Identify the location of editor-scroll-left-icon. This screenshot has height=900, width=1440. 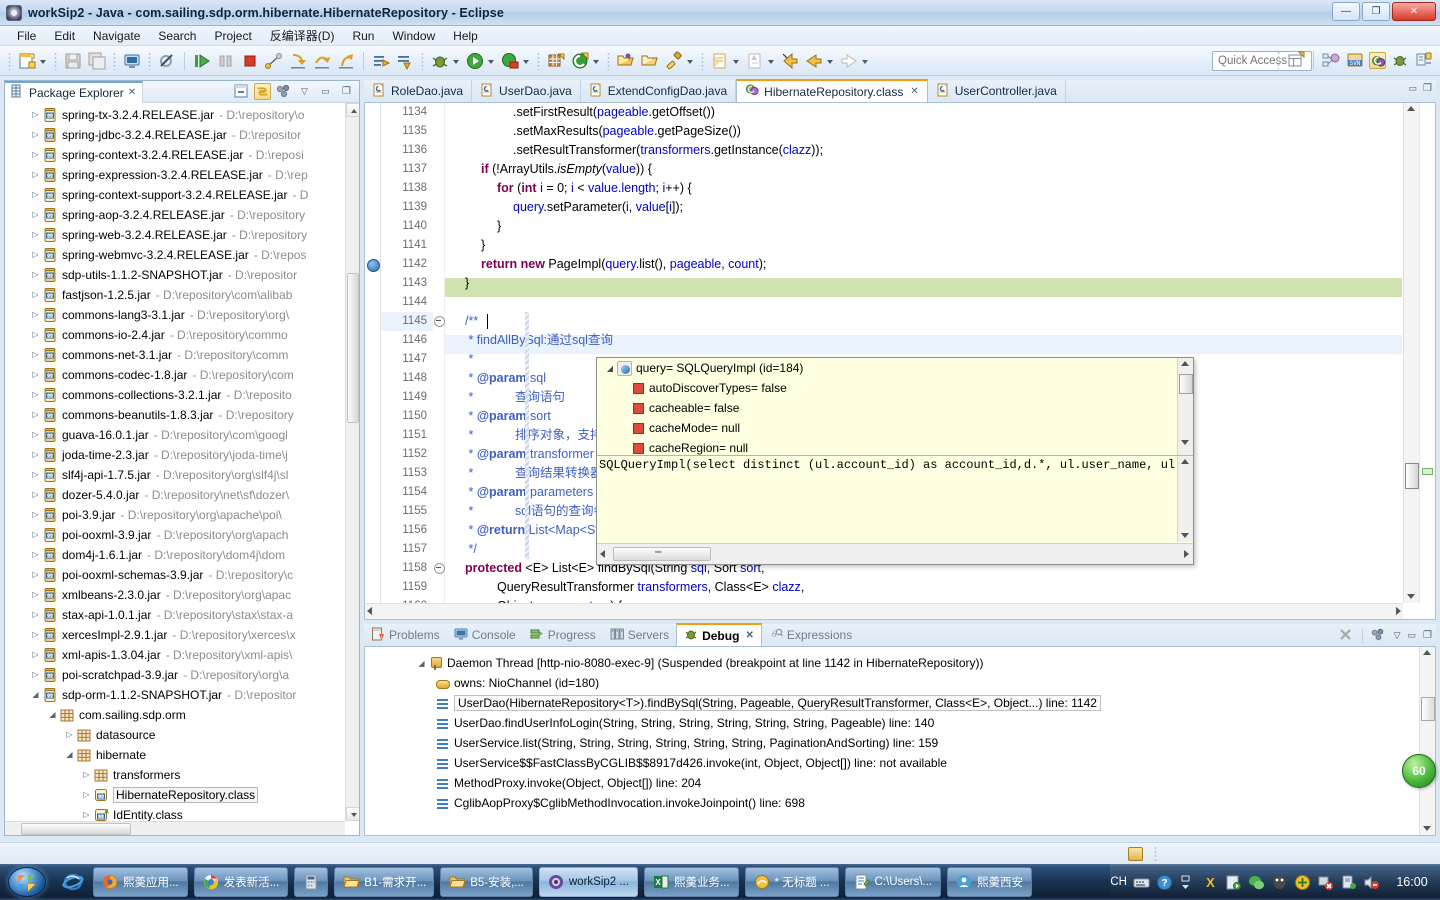
(369, 611).